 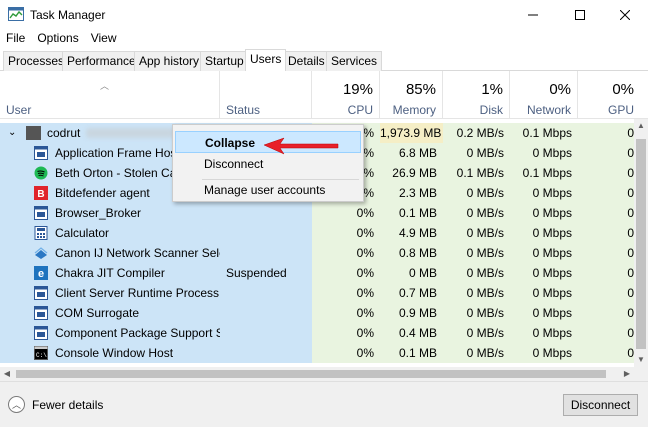 I want to click on h-scroll-thumb, so click(x=311, y=374).